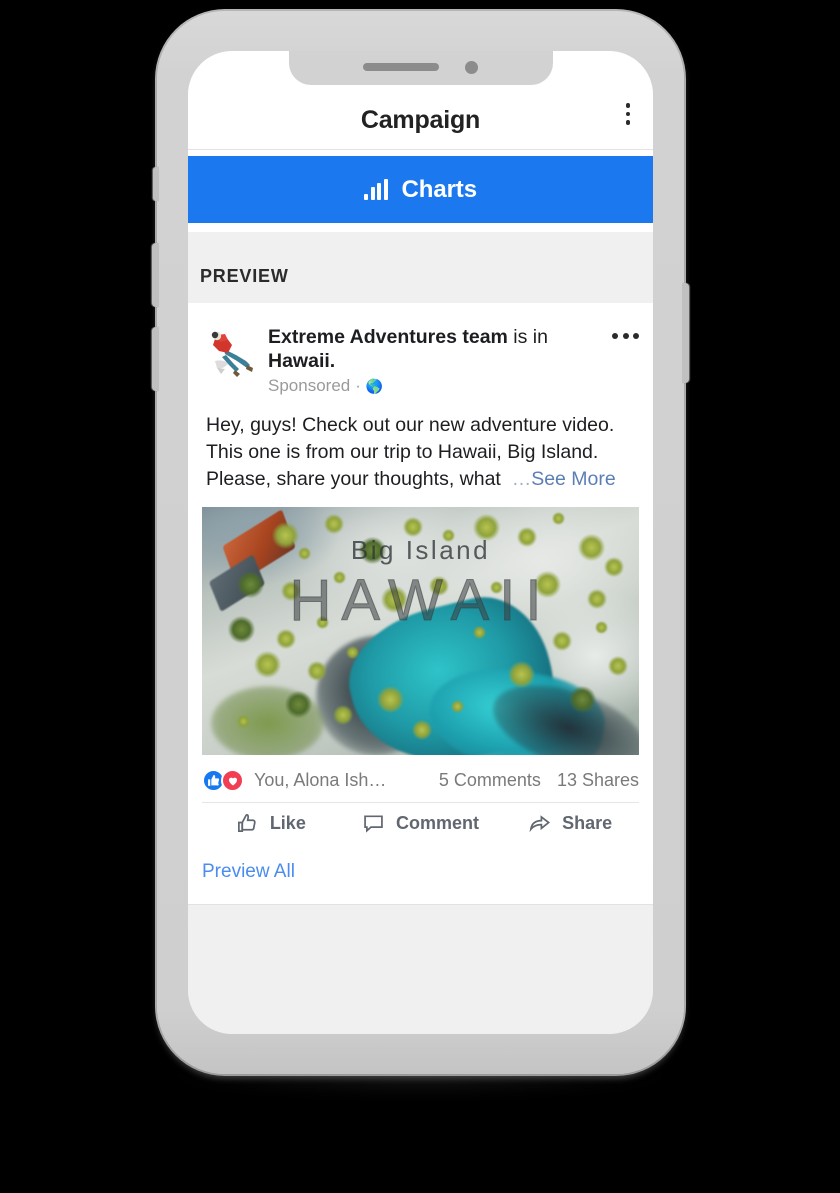  Describe the element at coordinates (246, 823) in the screenshot. I see `thumbs-up-icon` at that location.